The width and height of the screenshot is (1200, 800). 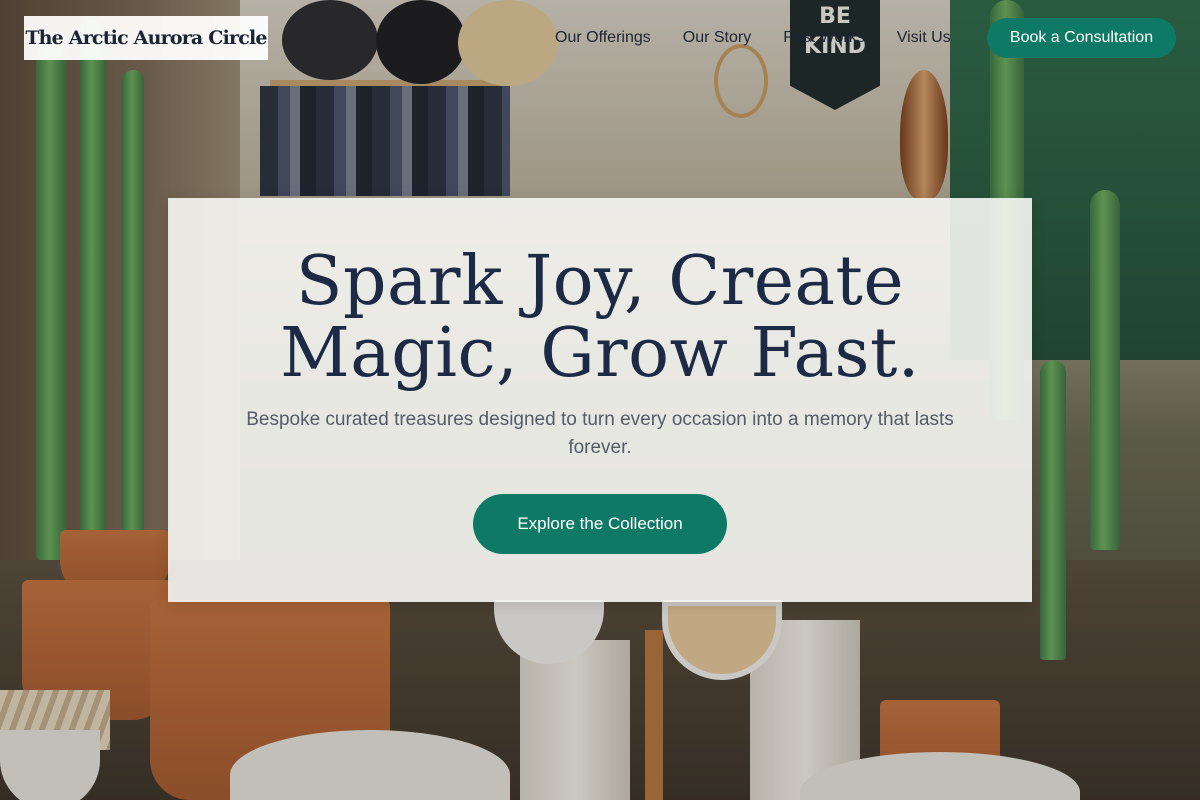 I want to click on hero-title: Spark Joy, Create Magic, Grow Fast., so click(x=600, y=317).